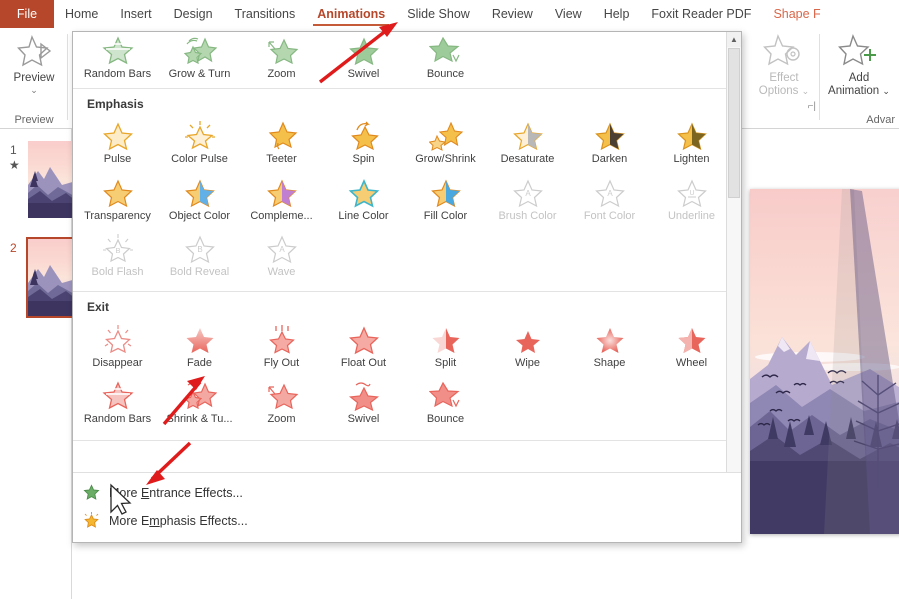 This screenshot has height=599, width=899. Describe the element at coordinates (568, 14) in the screenshot. I see `tab-view: View` at that location.